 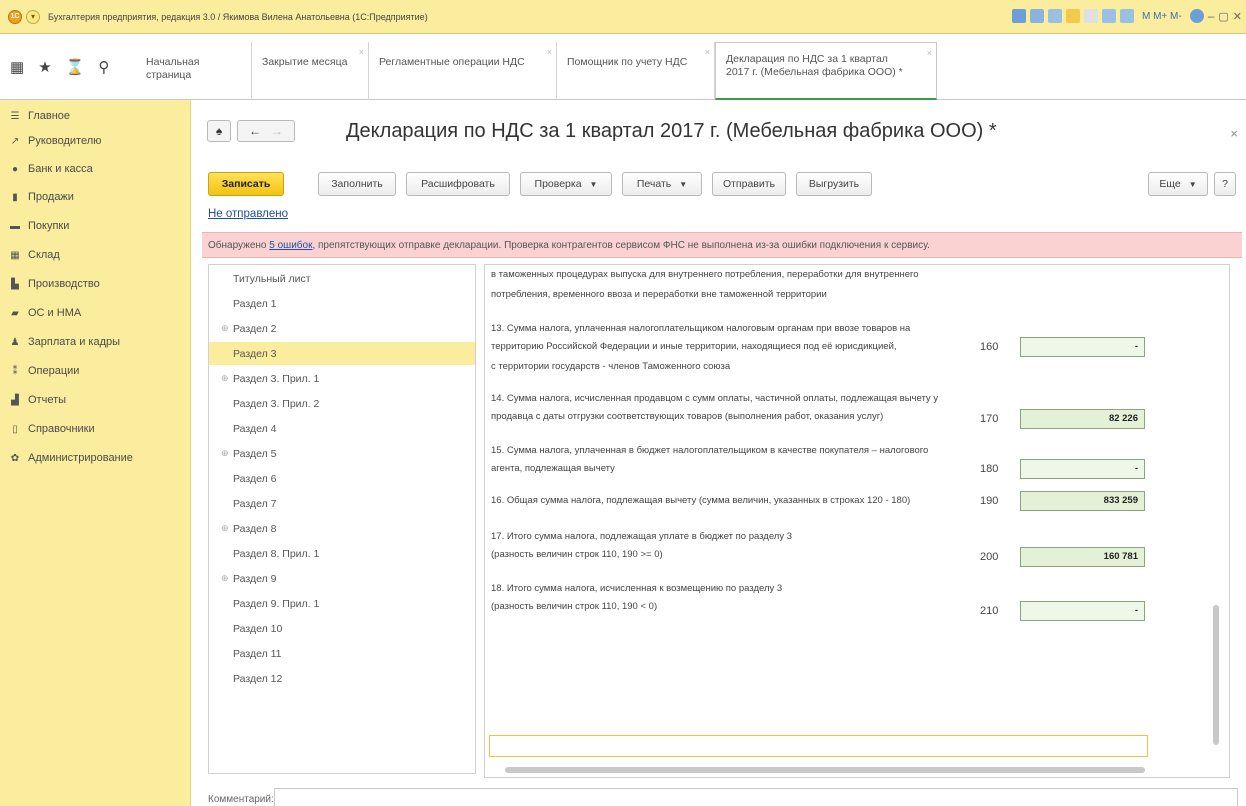 I want to click on save-icon, so click(x=1018, y=16).